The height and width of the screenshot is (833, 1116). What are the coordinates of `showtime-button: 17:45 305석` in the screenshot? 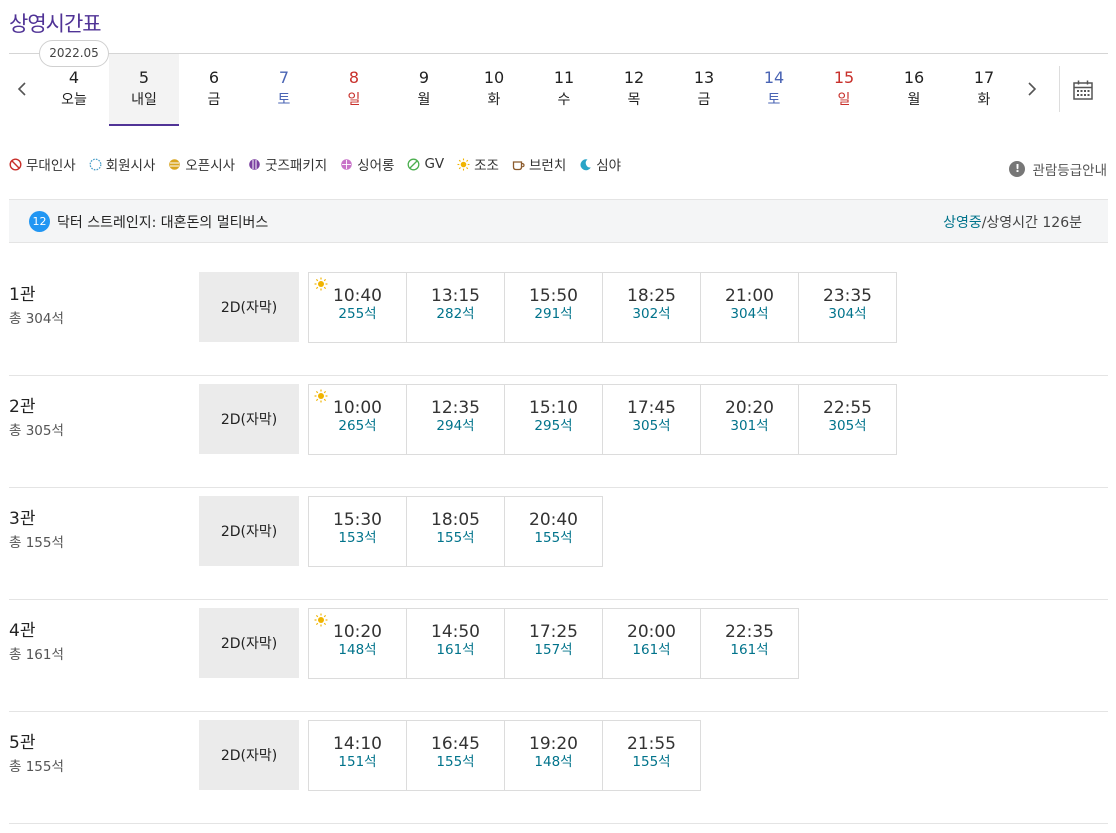 It's located at (651, 419).